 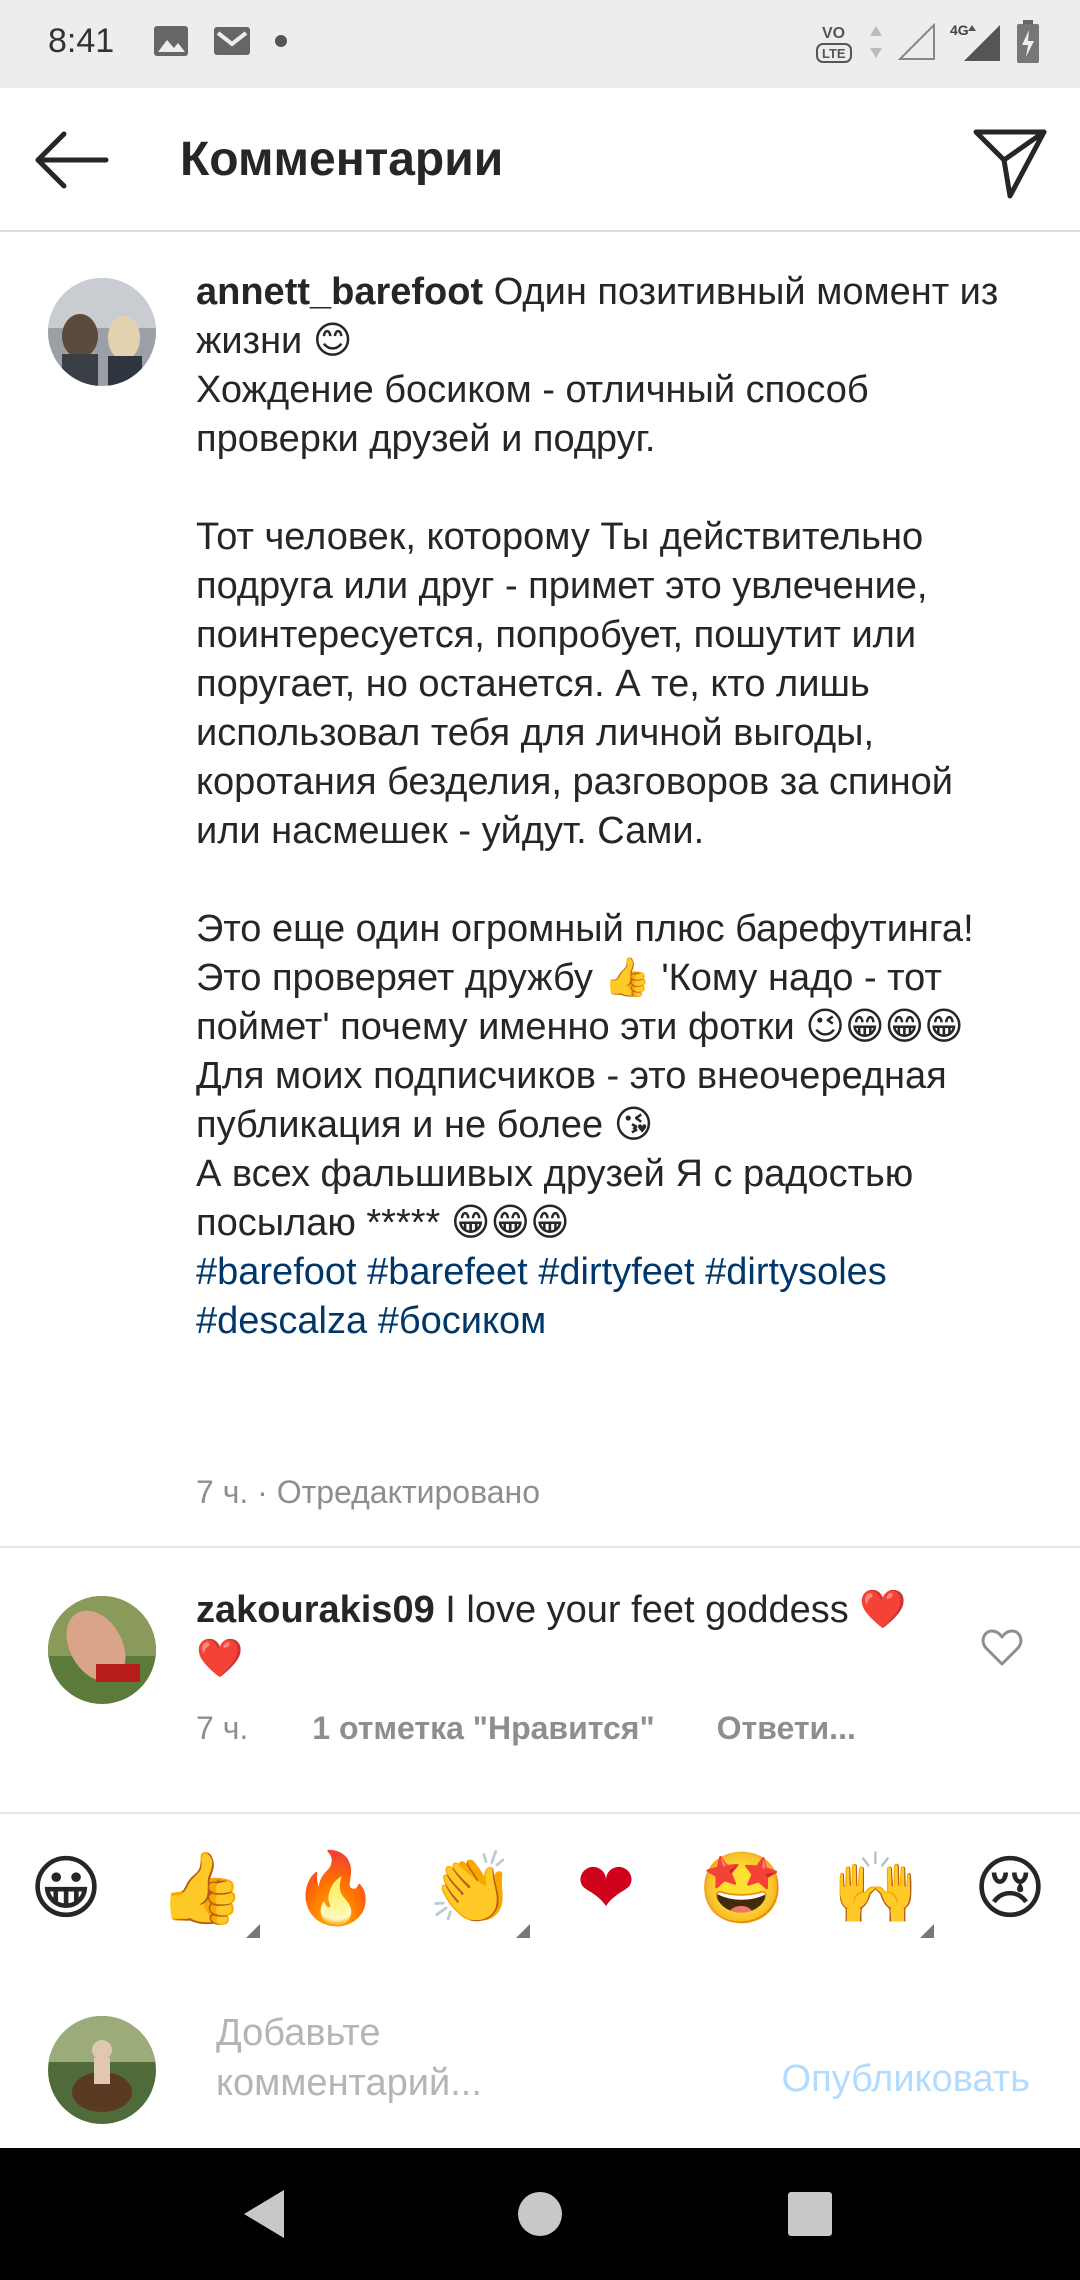 I want to click on back-arrow-icon, so click(x=72, y=160).